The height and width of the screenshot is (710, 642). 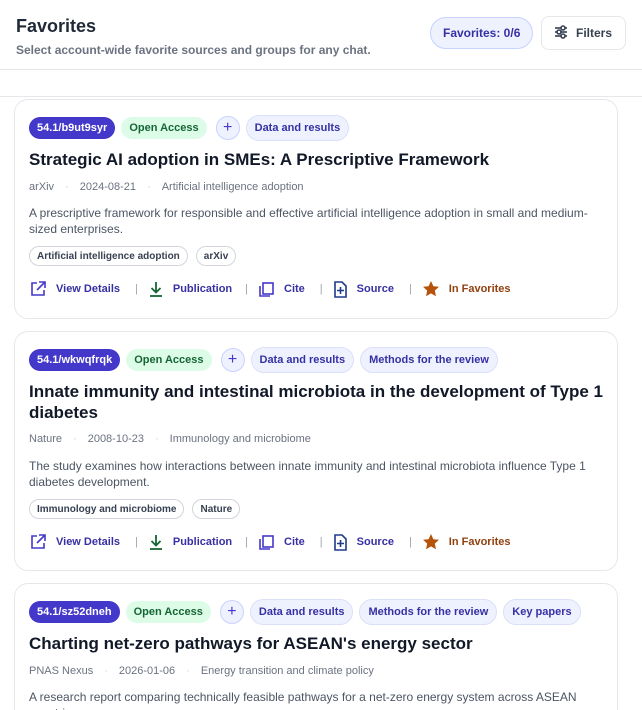 What do you see at coordinates (56, 26) in the screenshot?
I see `page-title: Favorites` at bounding box center [56, 26].